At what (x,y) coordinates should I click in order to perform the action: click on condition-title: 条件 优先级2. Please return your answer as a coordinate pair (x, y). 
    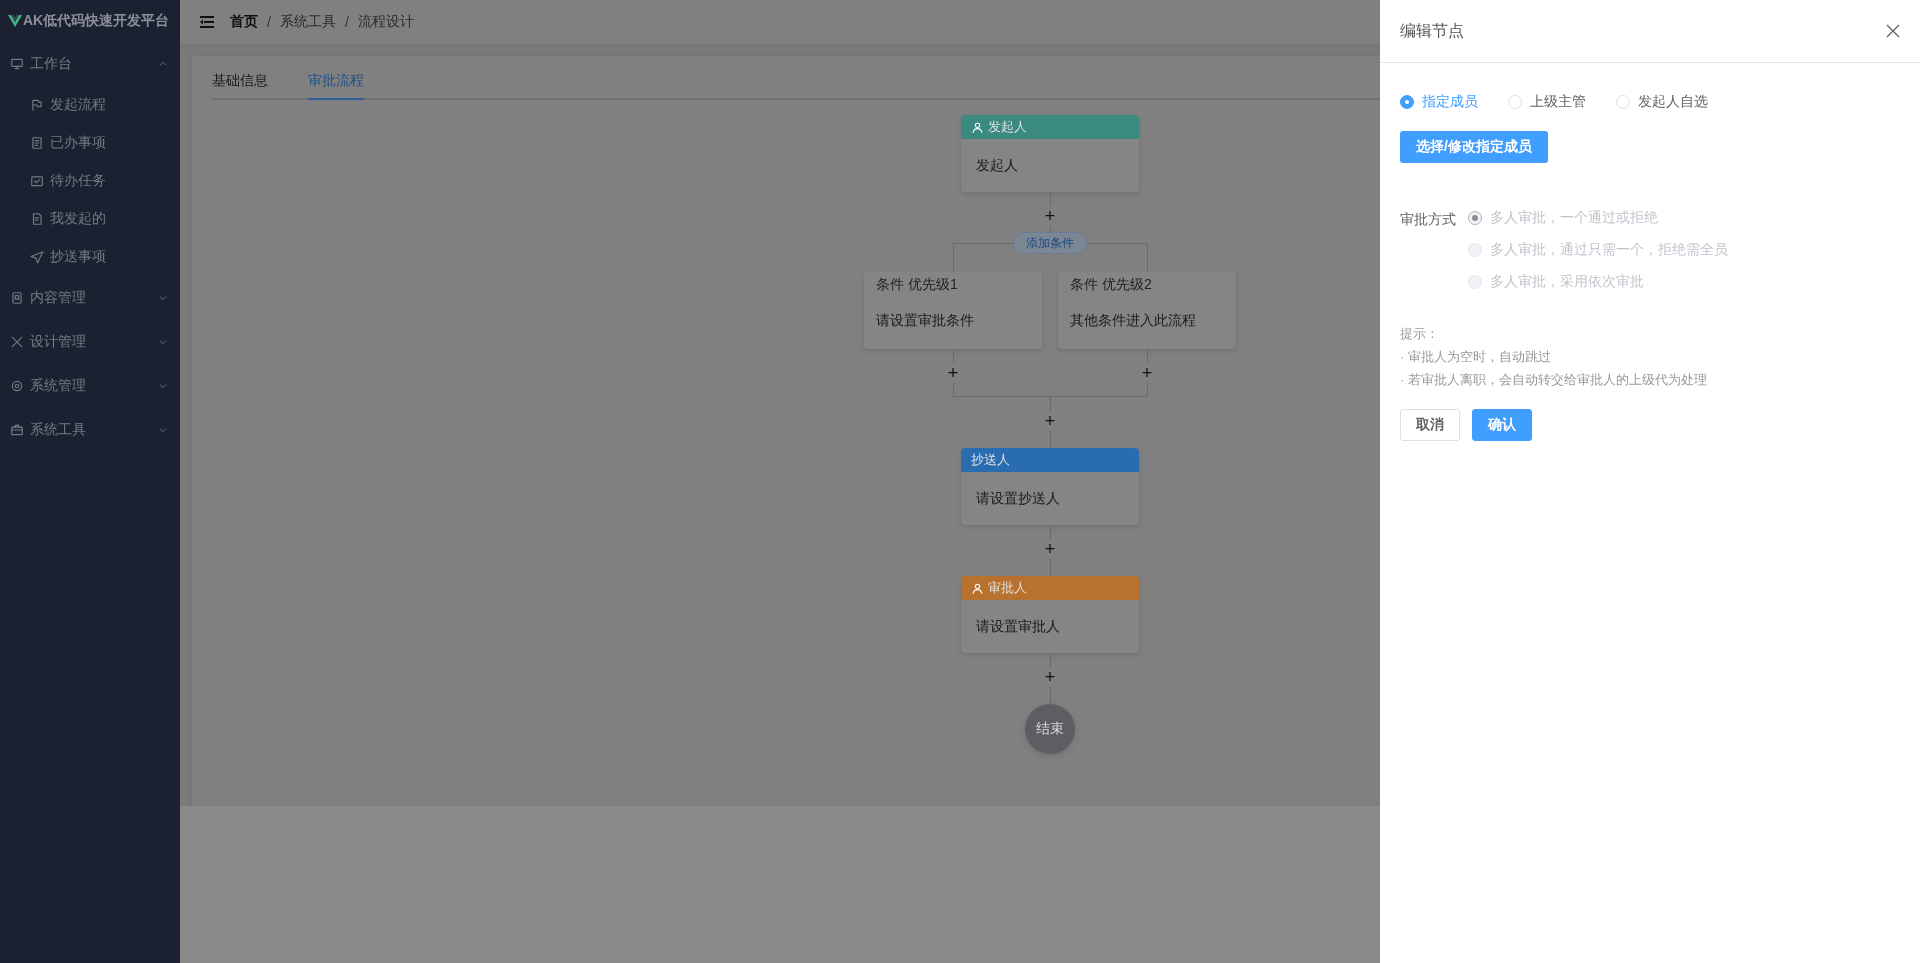
    Looking at the image, I should click on (1111, 285).